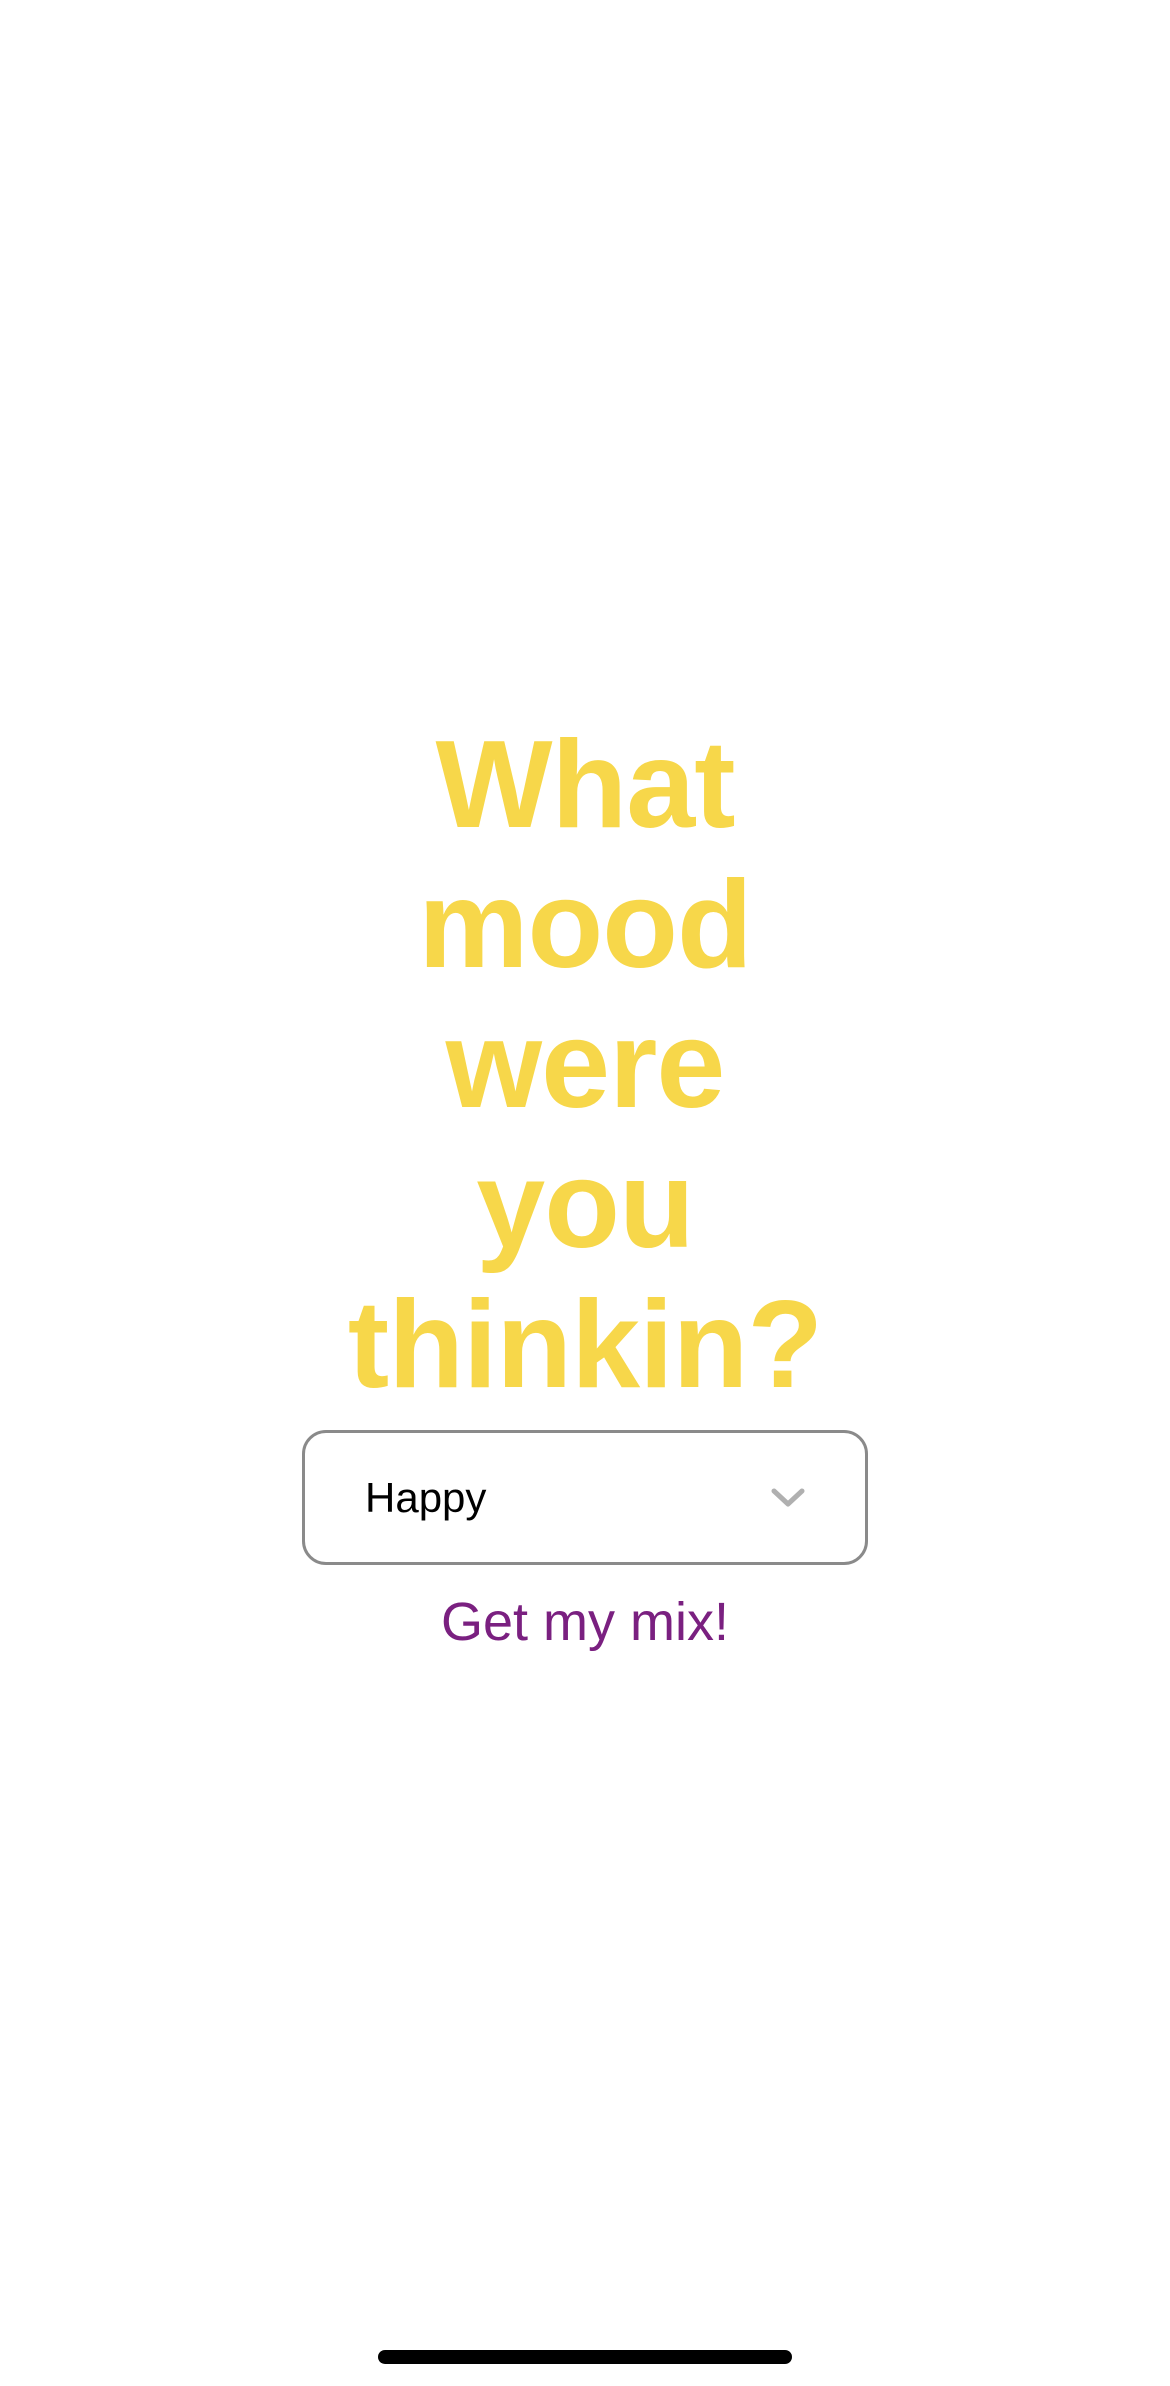 This screenshot has width=1170, height=2386. Describe the element at coordinates (585, 1497) in the screenshot. I see `mood-select: Happy` at that location.